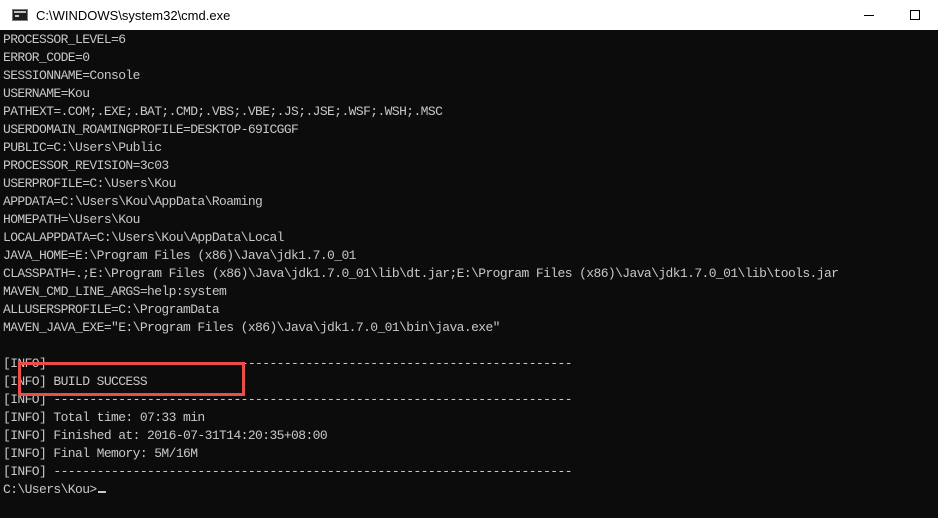 The image size is (938, 518). Describe the element at coordinates (115, 291) in the screenshot. I see `console-line: MAVEN_CMD_LINE_ARGS=help:system` at that location.